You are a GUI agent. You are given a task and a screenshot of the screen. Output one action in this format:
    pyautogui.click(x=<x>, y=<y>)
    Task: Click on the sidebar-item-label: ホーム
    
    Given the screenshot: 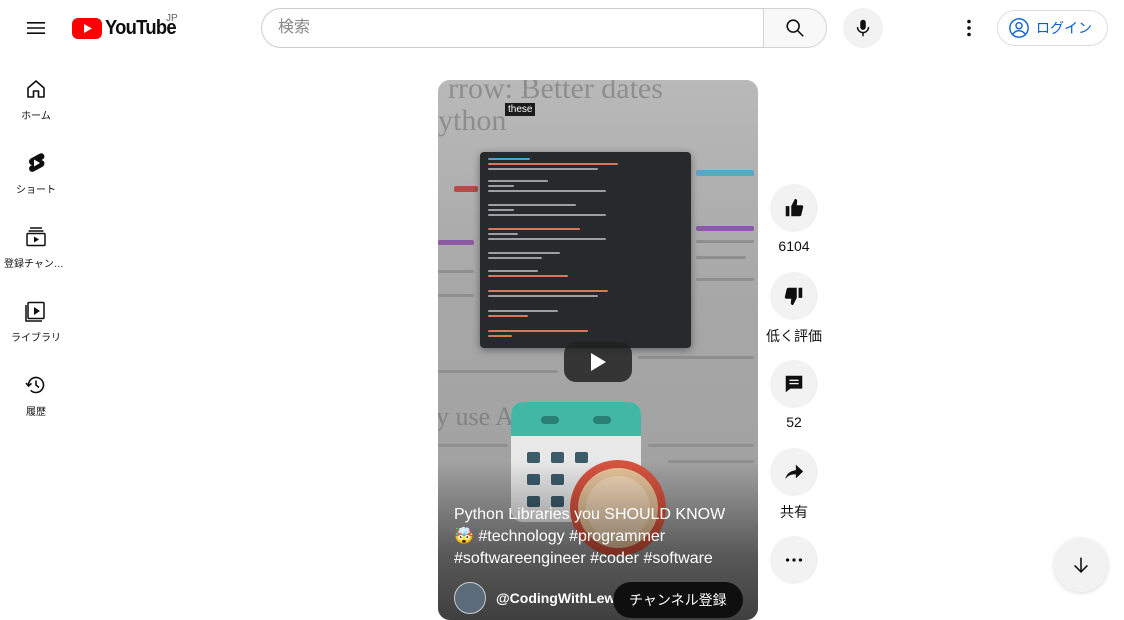 What is the action you would take?
    pyautogui.click(x=36, y=116)
    